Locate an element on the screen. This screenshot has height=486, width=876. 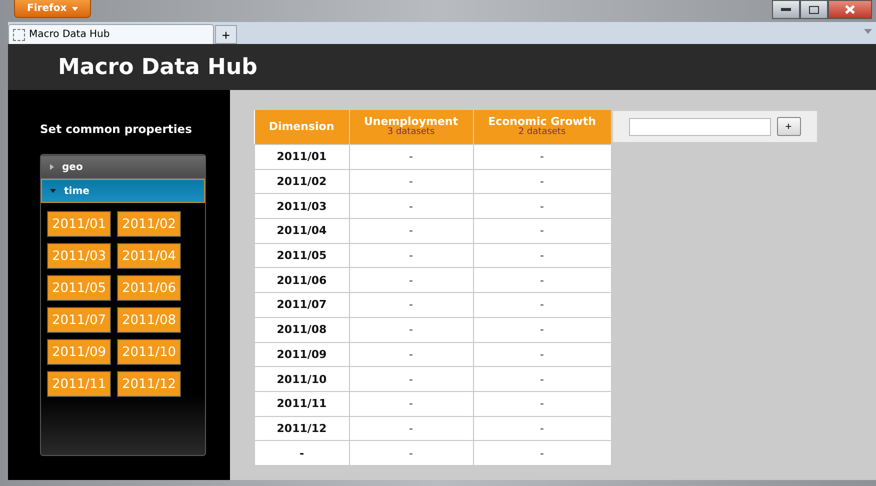
close-button is located at coordinates (850, 9).